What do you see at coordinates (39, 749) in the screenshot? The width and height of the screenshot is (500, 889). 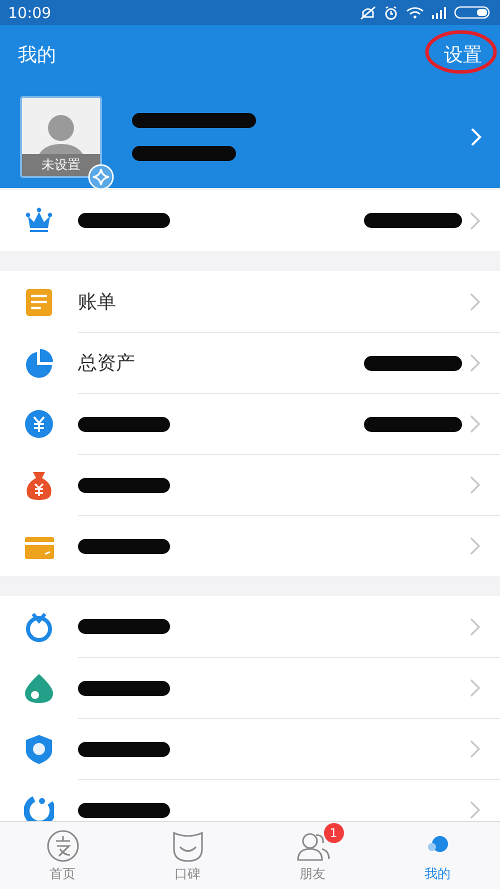 I see `shield-icon` at bounding box center [39, 749].